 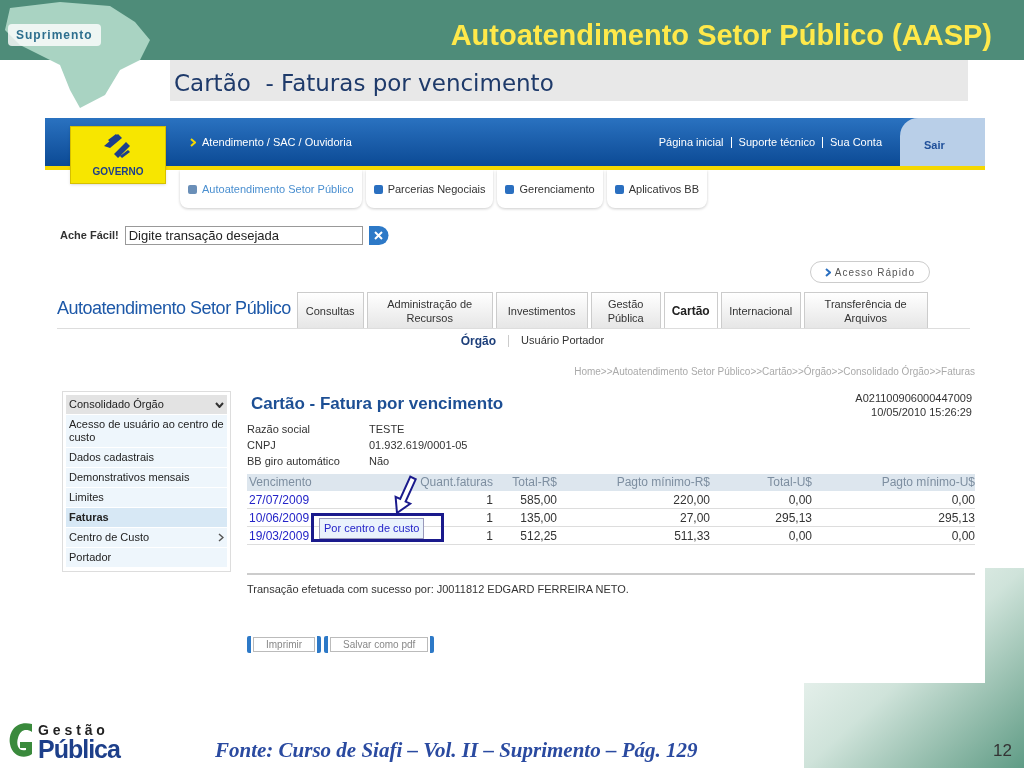 What do you see at coordinates (633, 482) in the screenshot?
I see `column-header: Pagto mínimo-R$` at bounding box center [633, 482].